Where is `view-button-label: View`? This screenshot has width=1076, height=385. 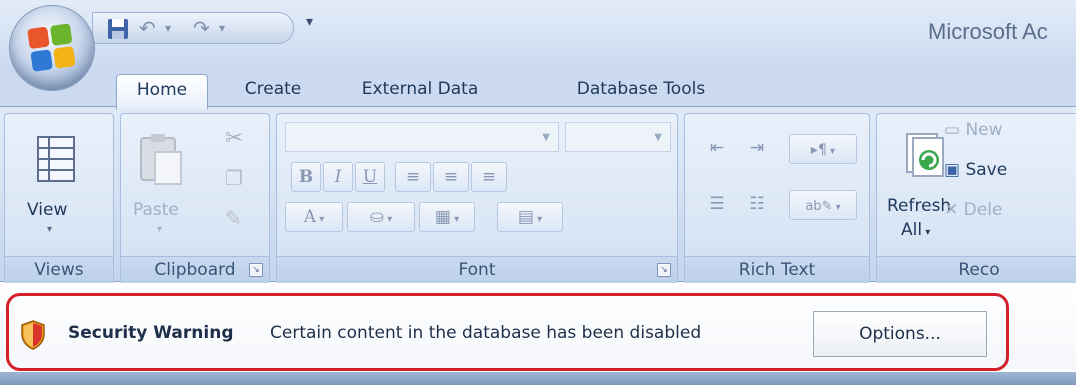
view-button-label: View is located at coordinates (47, 210).